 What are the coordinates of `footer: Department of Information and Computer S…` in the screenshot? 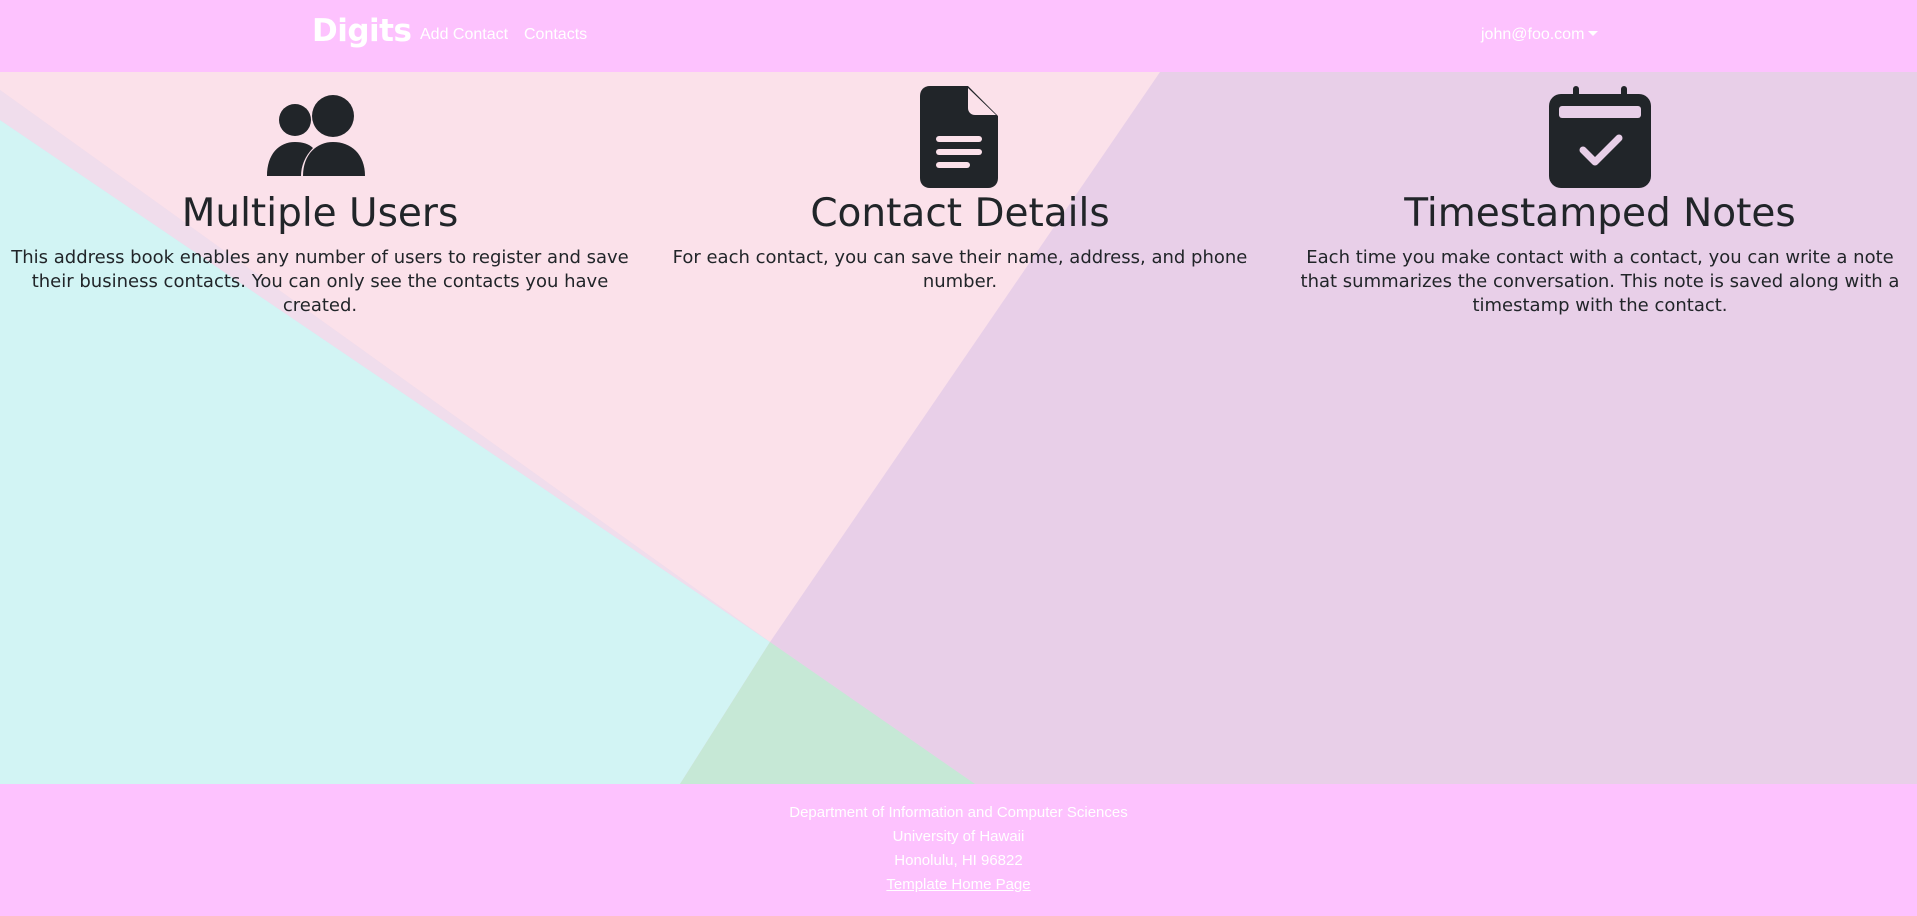 It's located at (958, 850).